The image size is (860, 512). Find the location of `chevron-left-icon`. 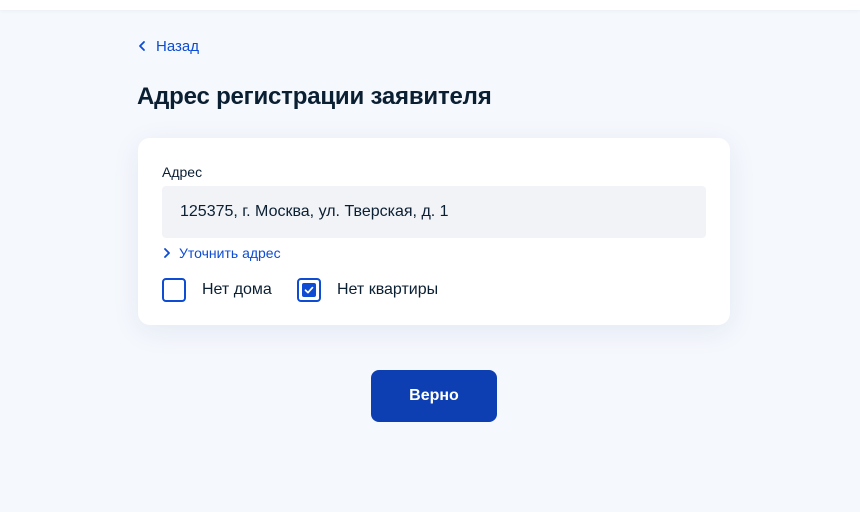

chevron-left-icon is located at coordinates (142, 46).